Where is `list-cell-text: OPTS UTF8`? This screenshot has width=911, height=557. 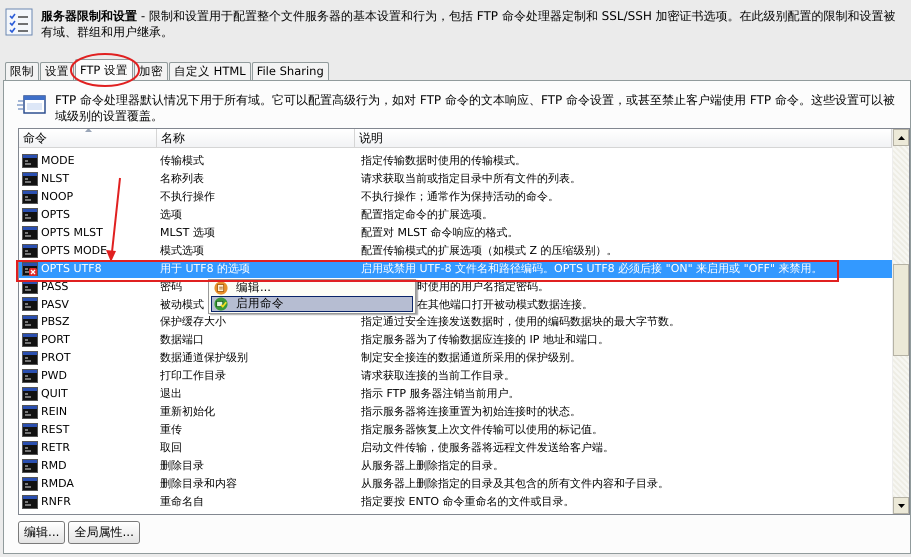
list-cell-text: OPTS UTF8 is located at coordinates (71, 268).